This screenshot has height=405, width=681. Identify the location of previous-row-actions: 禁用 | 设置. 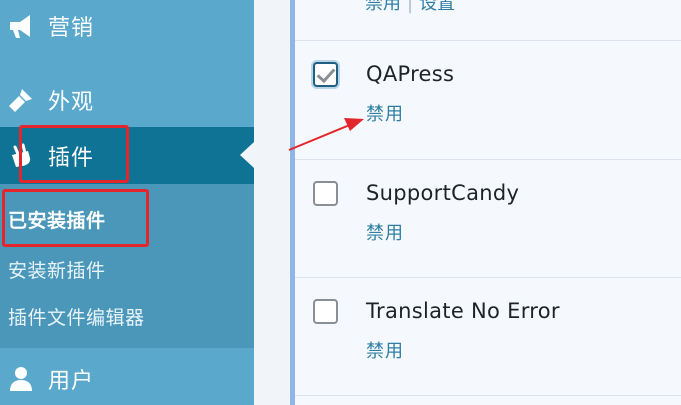
(410, 7).